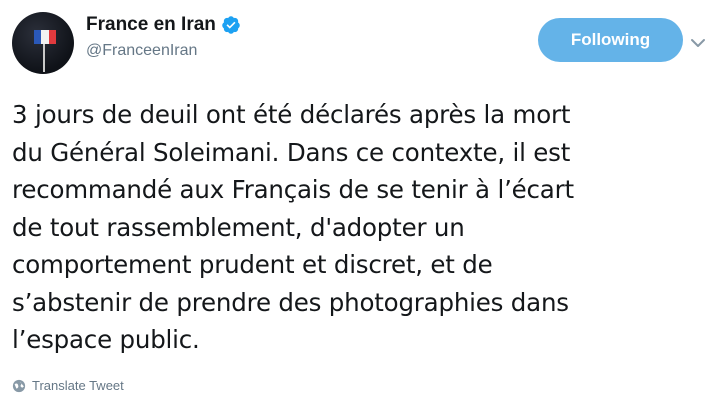  I want to click on french-flag-icon, so click(45, 37).